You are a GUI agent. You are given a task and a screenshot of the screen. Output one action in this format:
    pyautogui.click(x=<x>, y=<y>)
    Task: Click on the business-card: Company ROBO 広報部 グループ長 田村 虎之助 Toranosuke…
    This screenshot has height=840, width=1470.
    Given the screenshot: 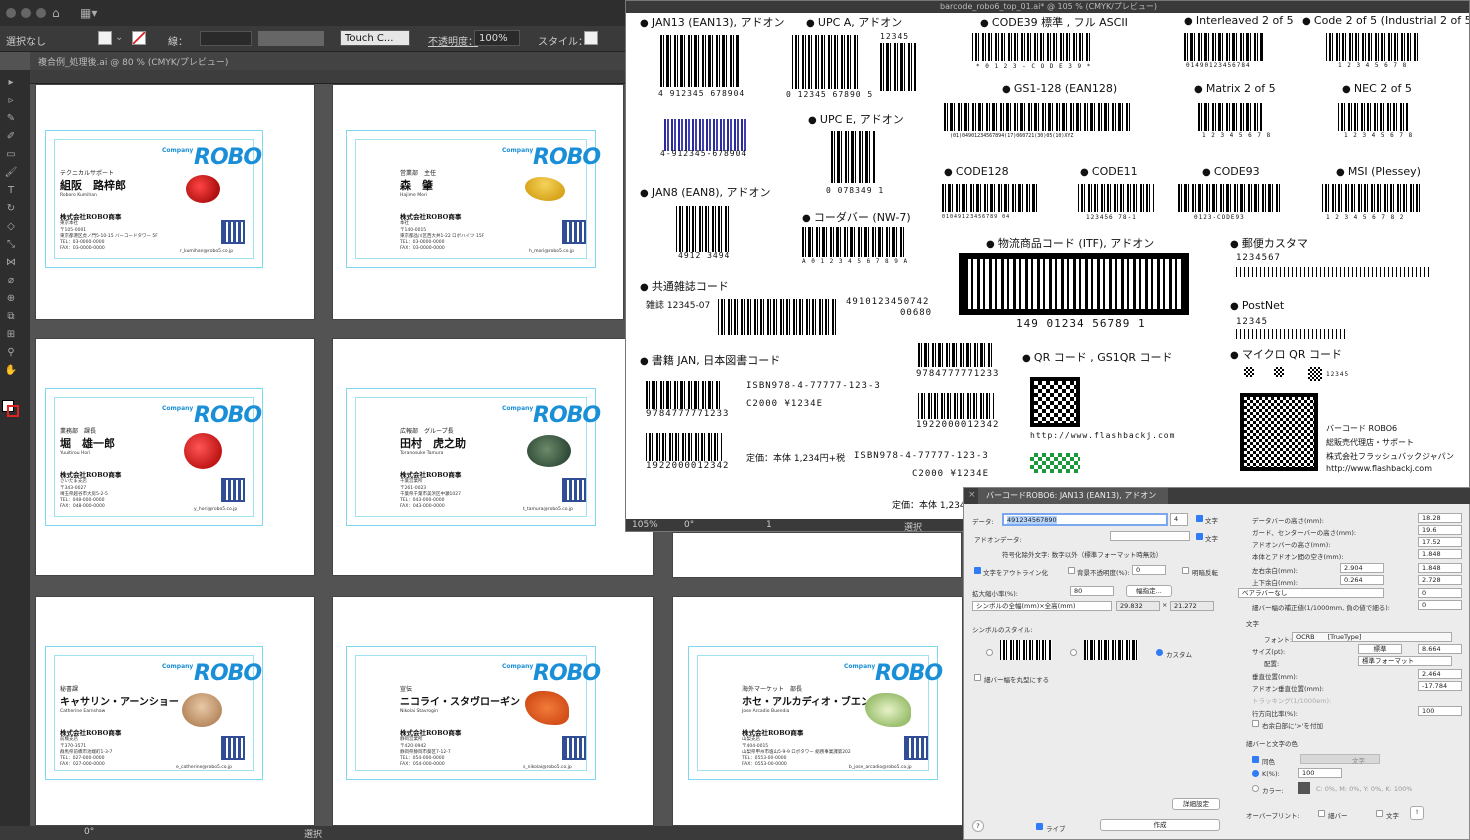 What is the action you would take?
    pyautogui.click(x=473, y=457)
    